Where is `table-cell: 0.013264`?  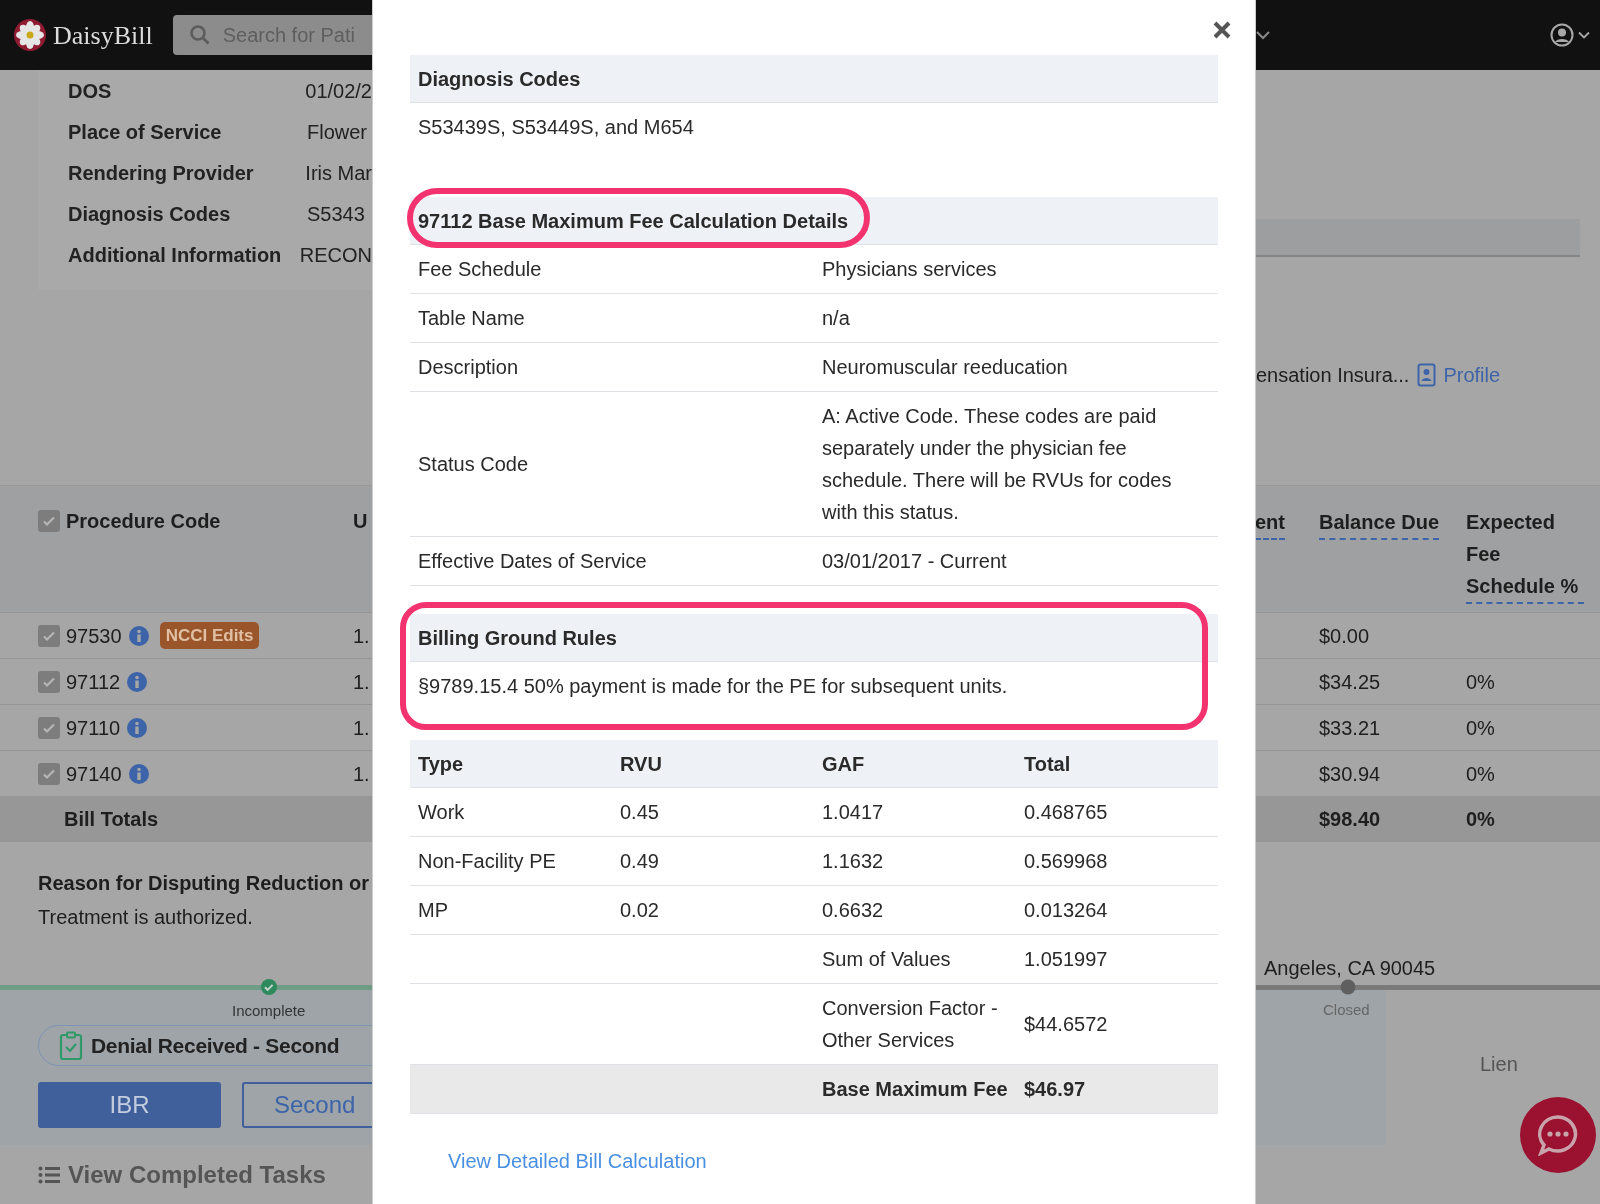 table-cell: 0.013264 is located at coordinates (1066, 910).